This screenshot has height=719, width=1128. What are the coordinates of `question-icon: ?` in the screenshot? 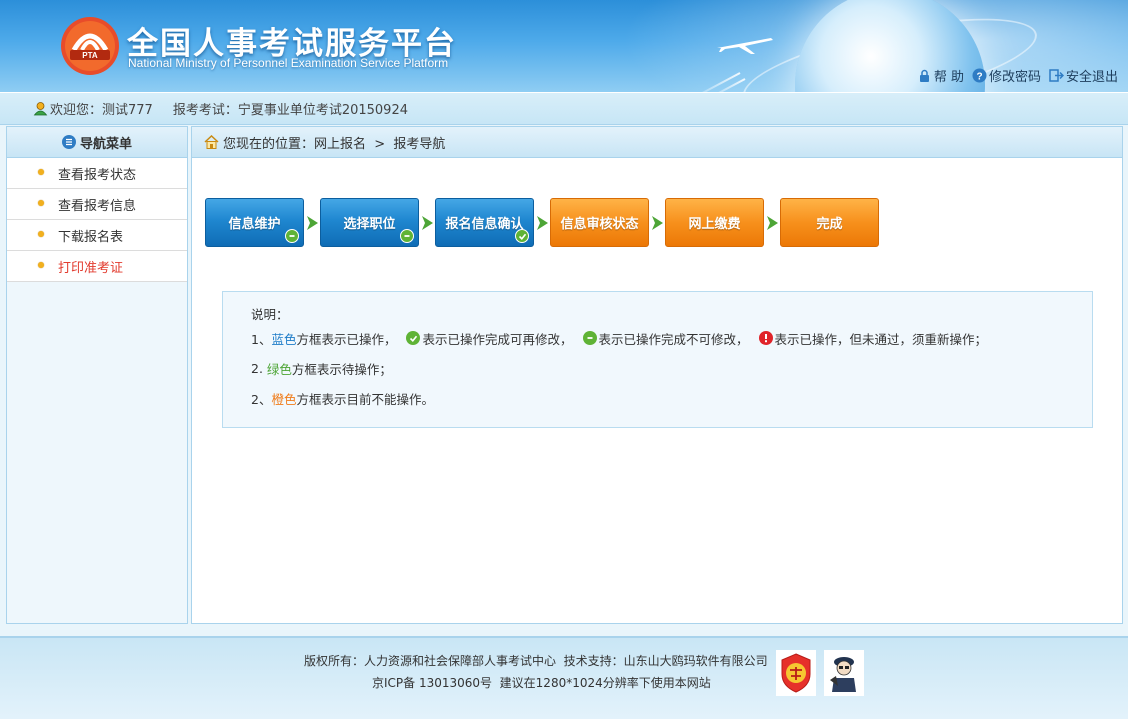 It's located at (979, 75).